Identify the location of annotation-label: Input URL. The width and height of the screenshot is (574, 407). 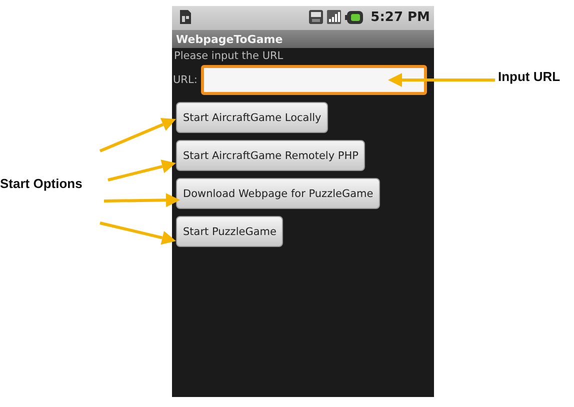
(529, 76).